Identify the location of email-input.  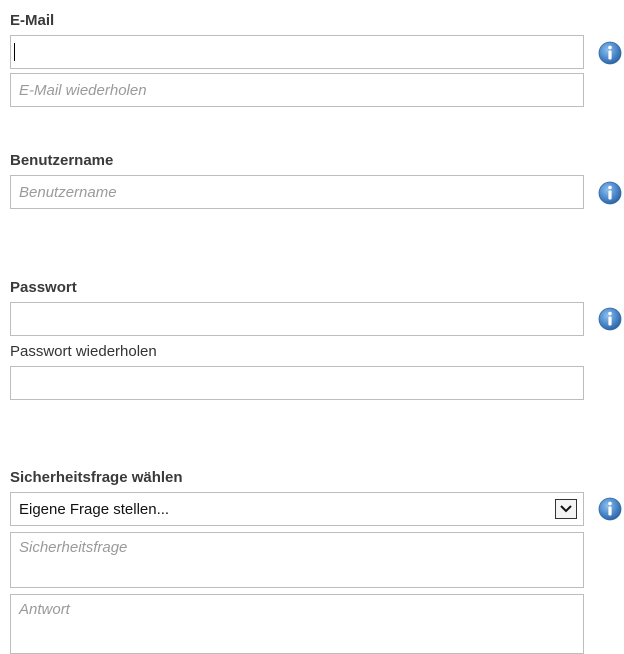
(297, 52).